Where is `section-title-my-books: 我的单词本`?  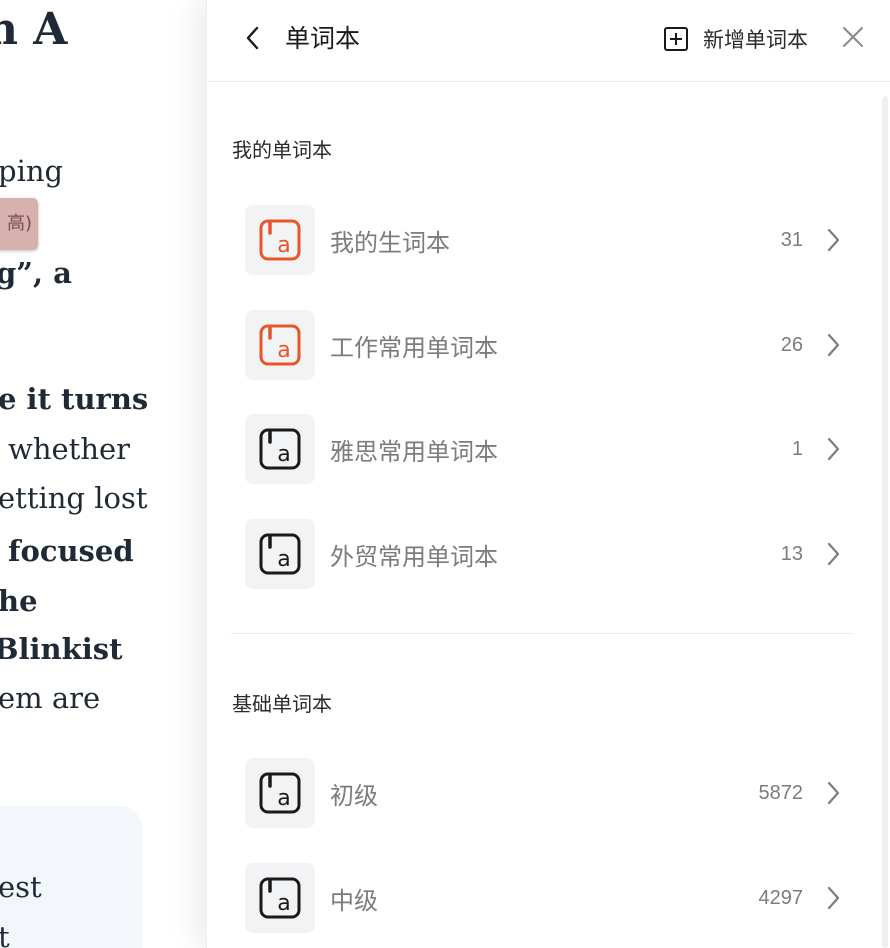
section-title-my-books: 我的单词本 is located at coordinates (282, 150).